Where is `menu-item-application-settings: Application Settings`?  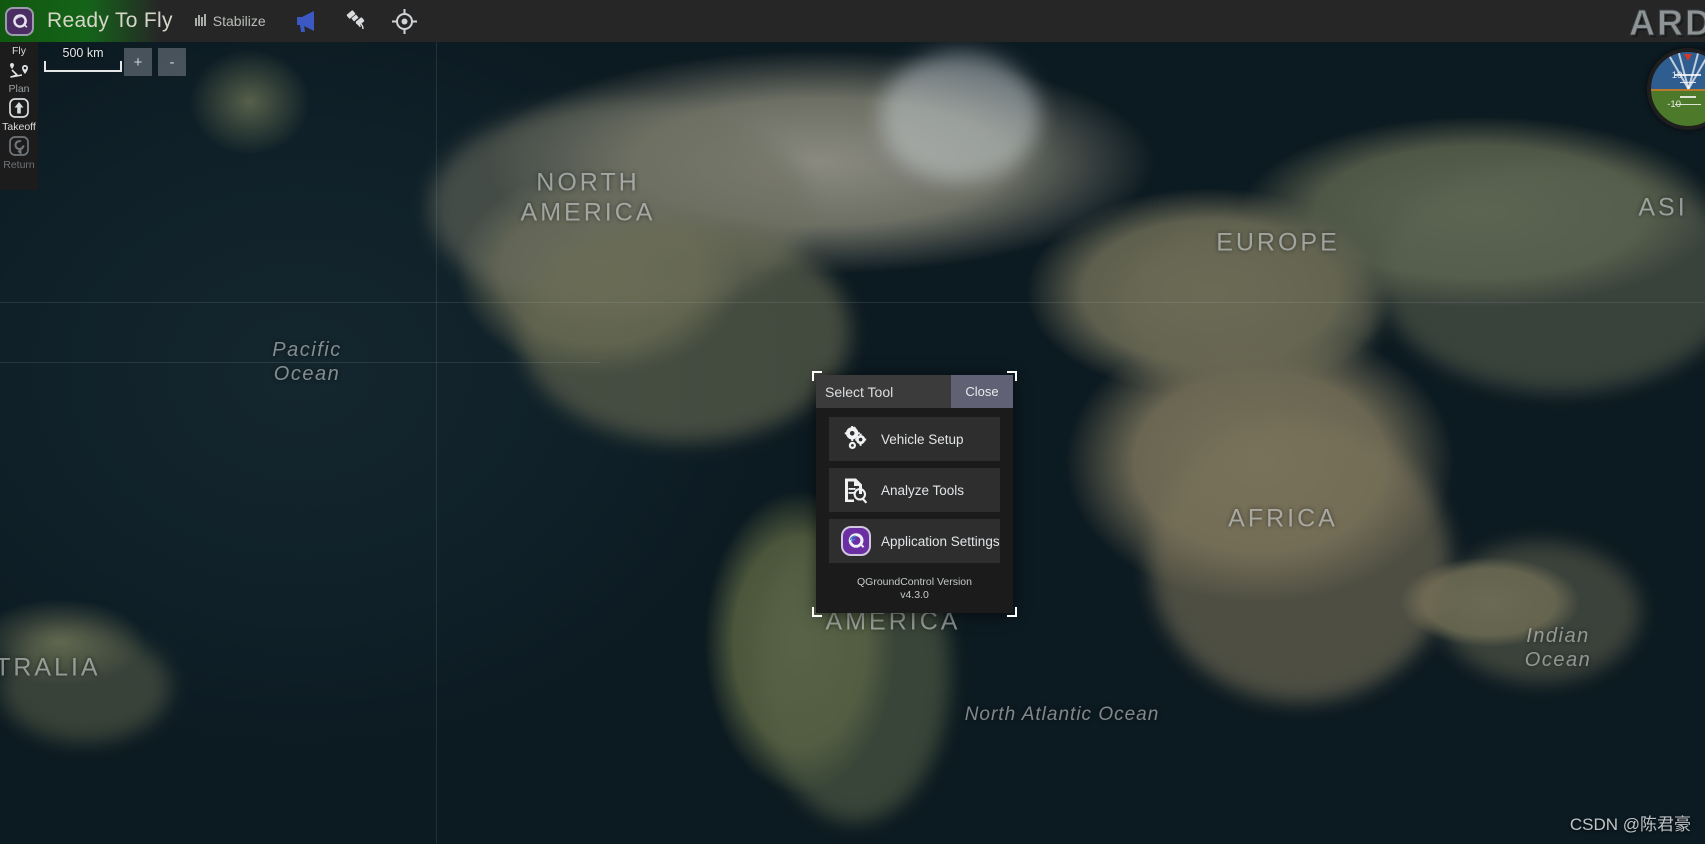
menu-item-application-settings: Application Settings is located at coordinates (914, 541).